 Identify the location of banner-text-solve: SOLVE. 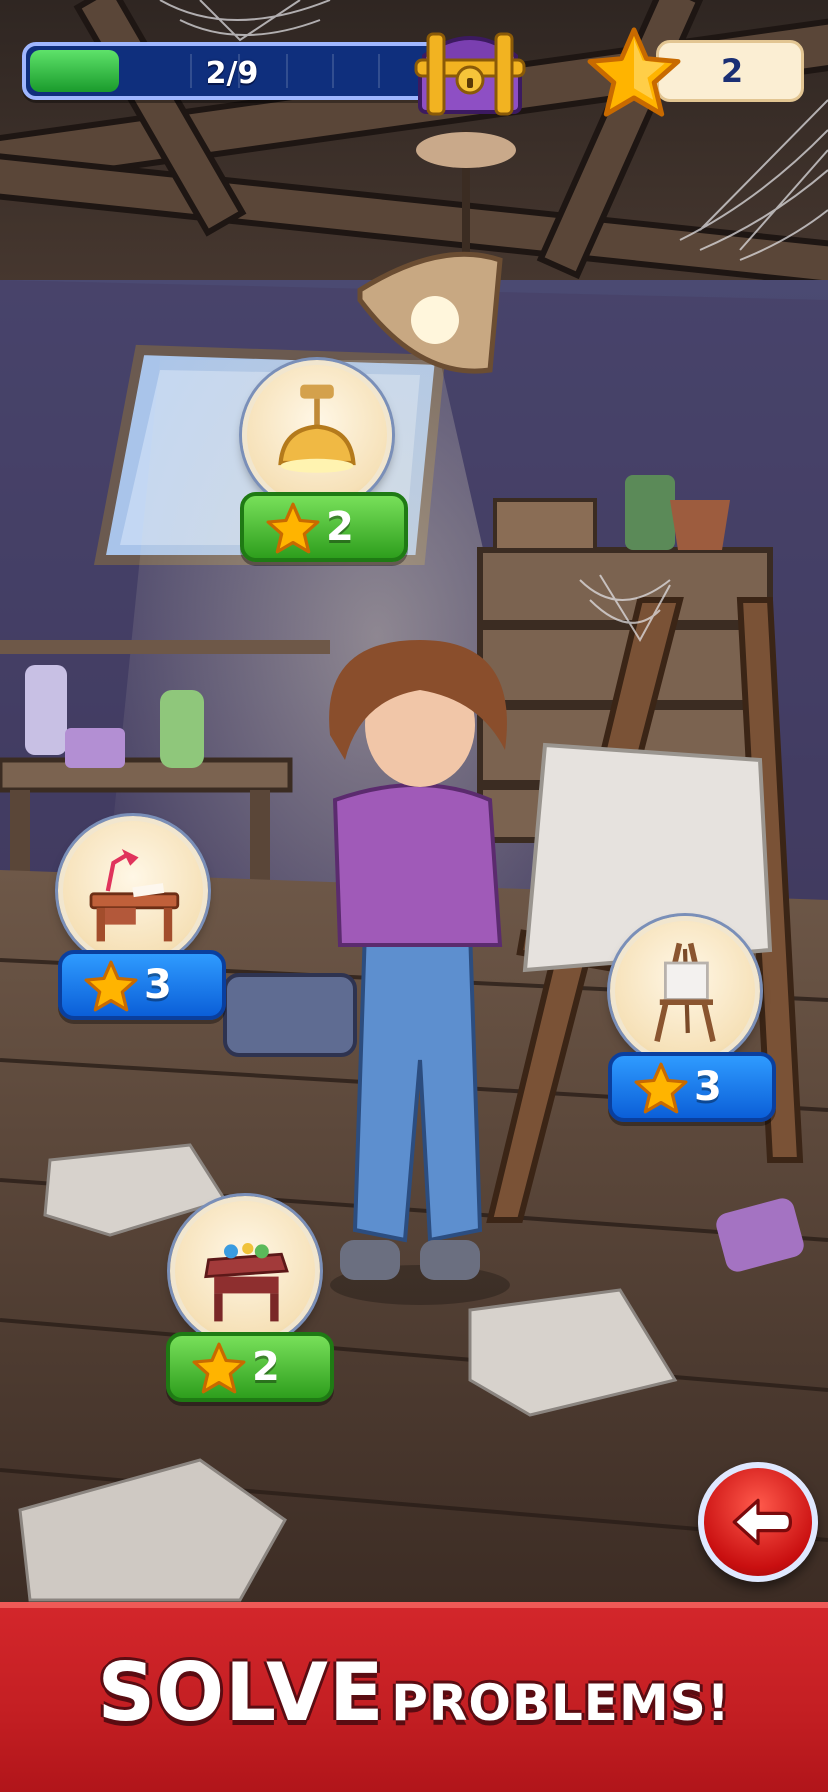
(241, 1692).